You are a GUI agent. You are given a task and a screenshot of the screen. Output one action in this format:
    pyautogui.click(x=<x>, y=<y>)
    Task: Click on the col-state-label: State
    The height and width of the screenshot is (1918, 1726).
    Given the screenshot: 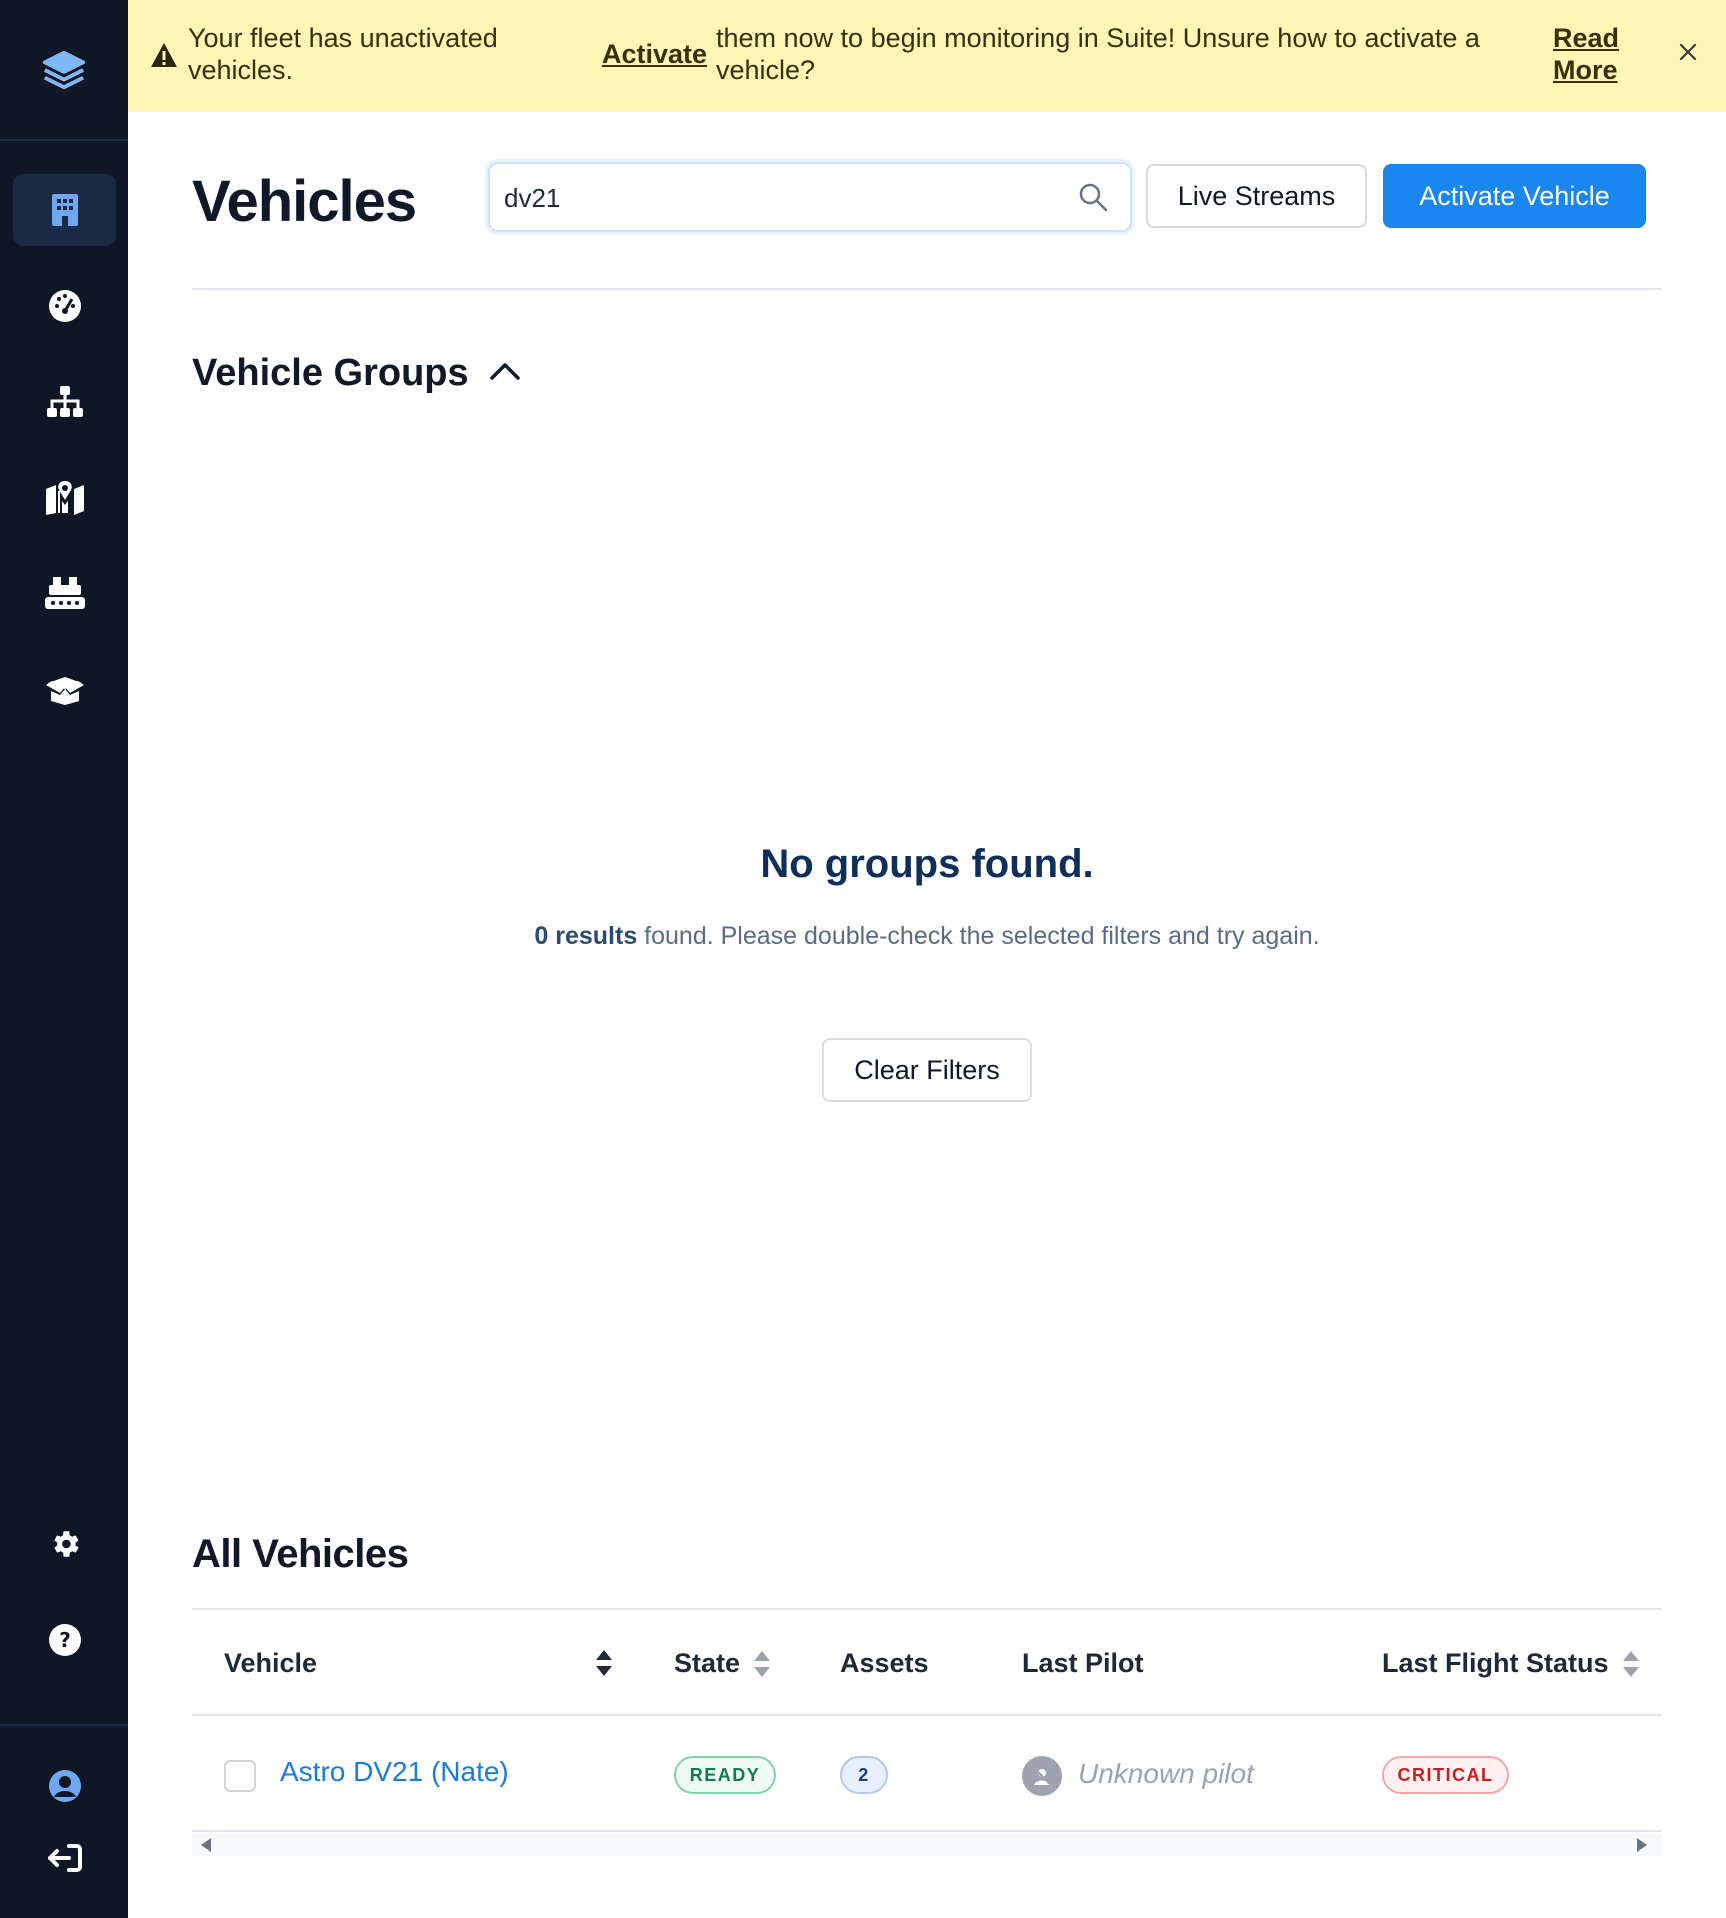 What is the action you would take?
    pyautogui.click(x=707, y=1663)
    